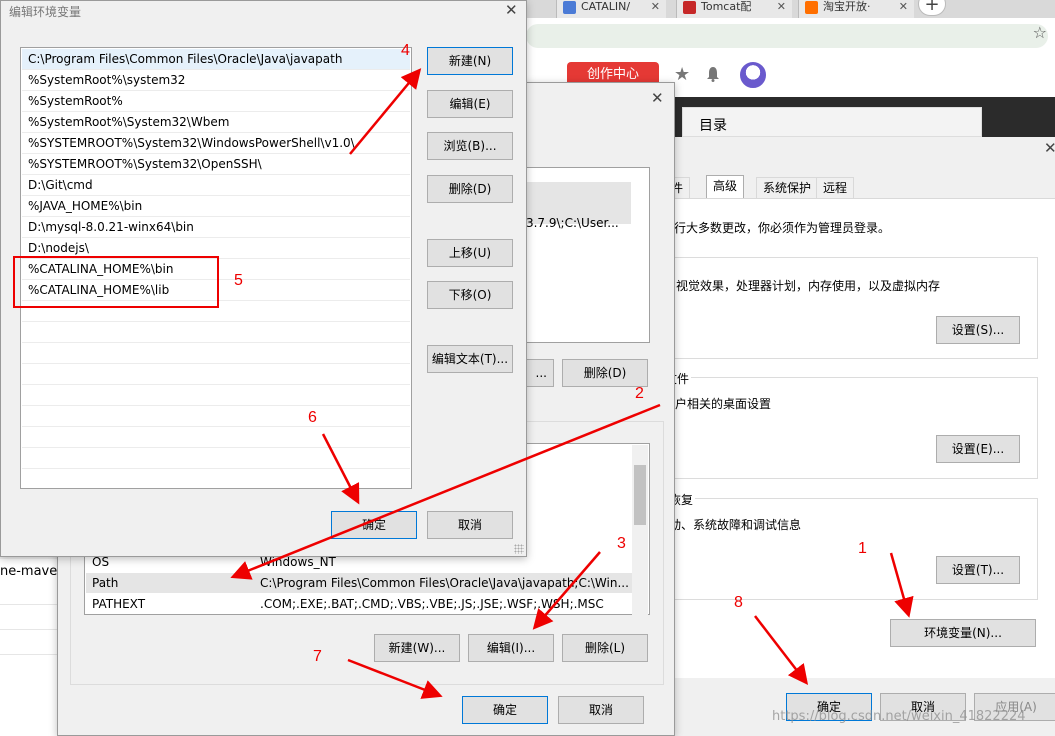 The width and height of the screenshot is (1055, 736). I want to click on group-description: 视觉效果，处理器计划，内存使用，以及虚拟内存, so click(808, 286).